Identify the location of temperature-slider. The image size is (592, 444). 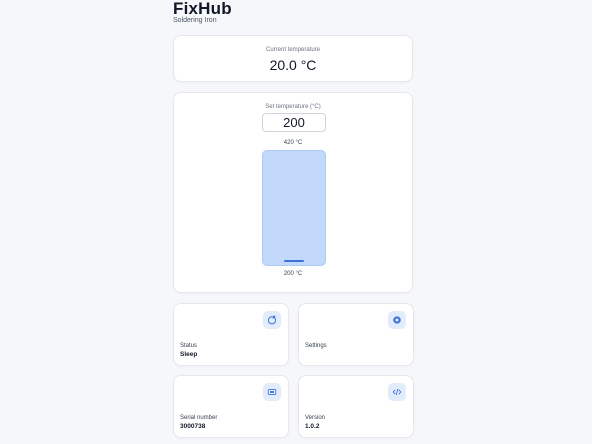
(294, 208).